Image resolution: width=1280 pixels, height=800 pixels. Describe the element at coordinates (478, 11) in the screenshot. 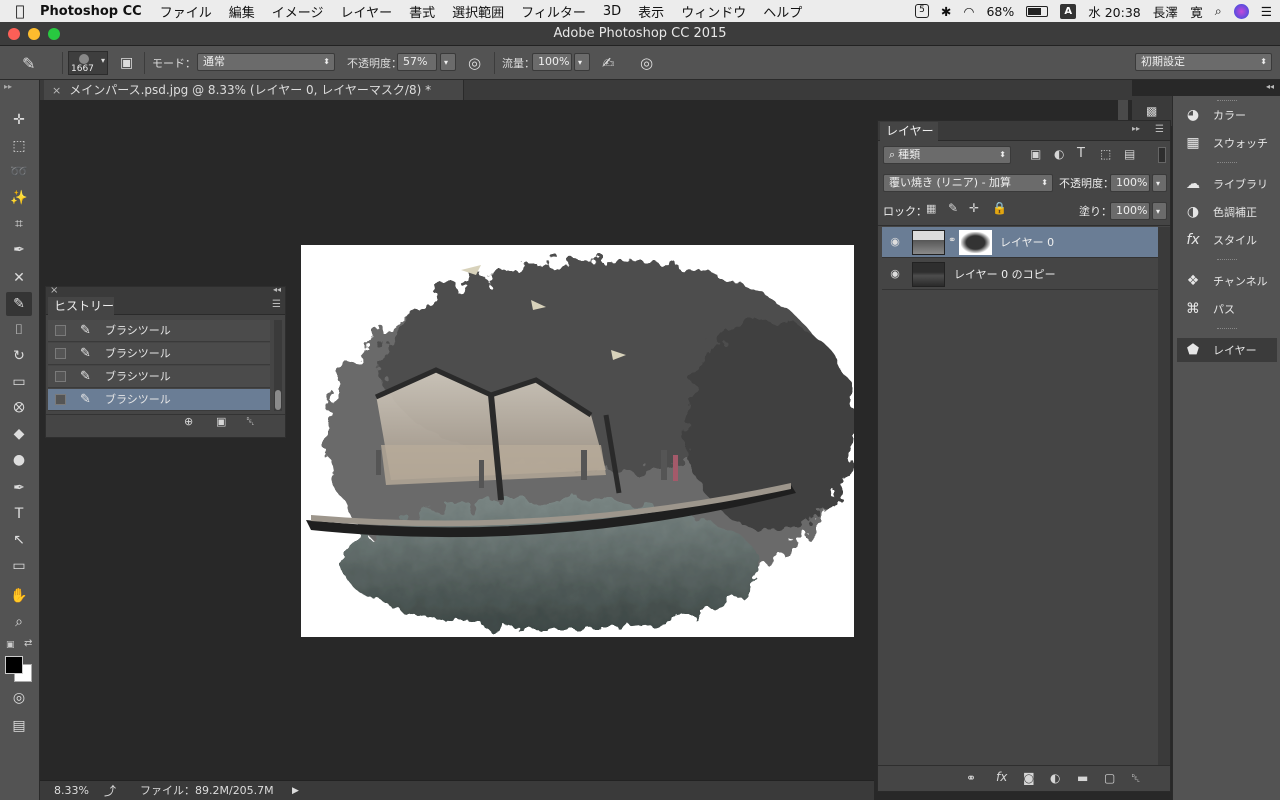

I see `menu-select: 選択範囲` at that location.